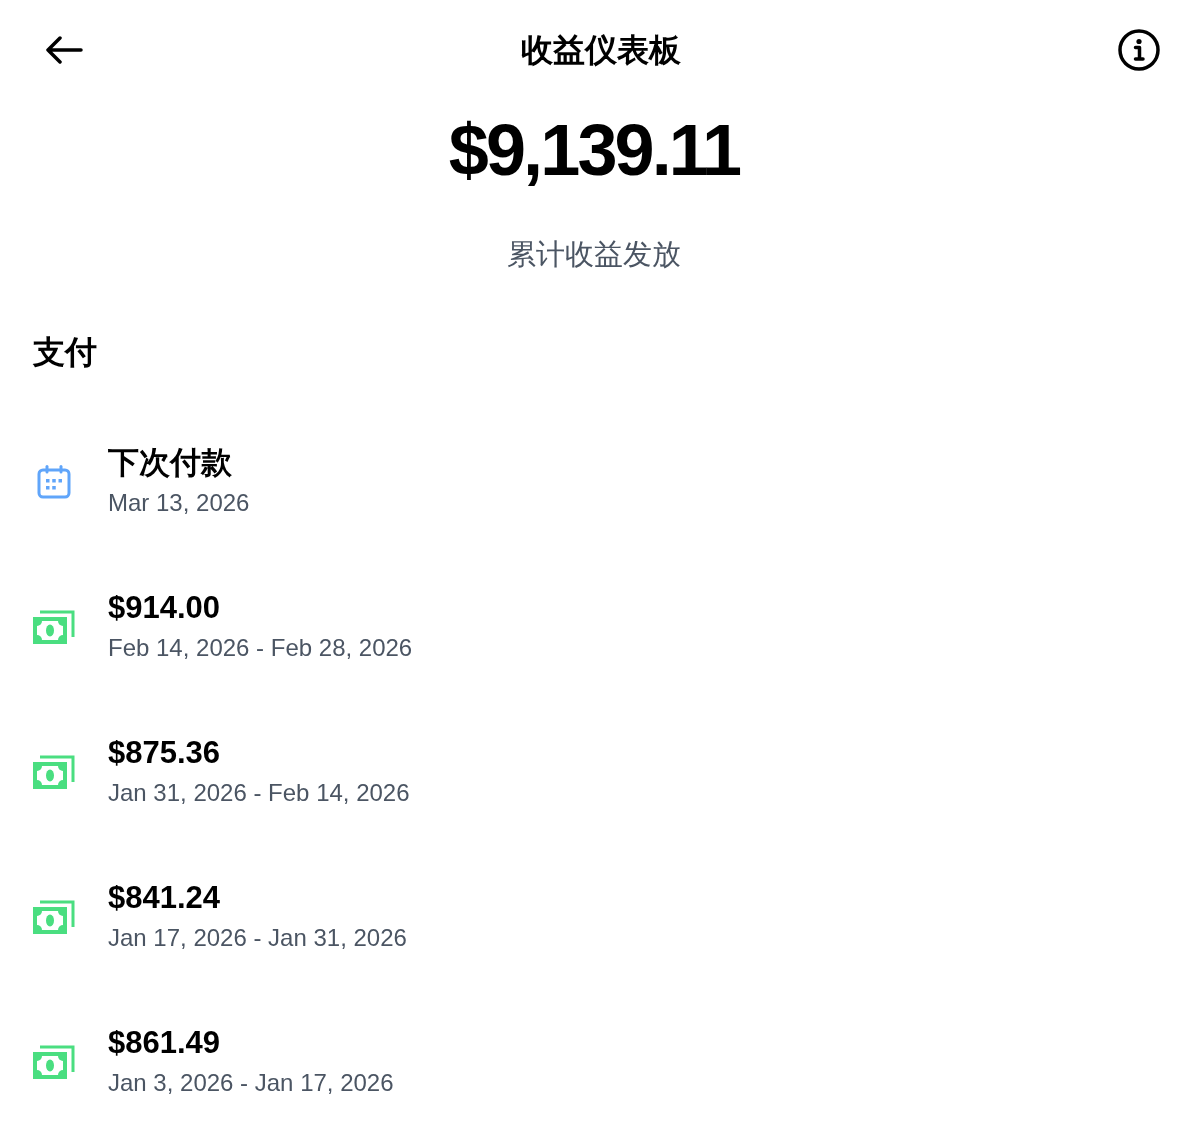 This screenshot has width=1188, height=1122. What do you see at coordinates (251, 1083) in the screenshot?
I see `payment-date: Jan 3, 2026 - Jan 17, 2026` at bounding box center [251, 1083].